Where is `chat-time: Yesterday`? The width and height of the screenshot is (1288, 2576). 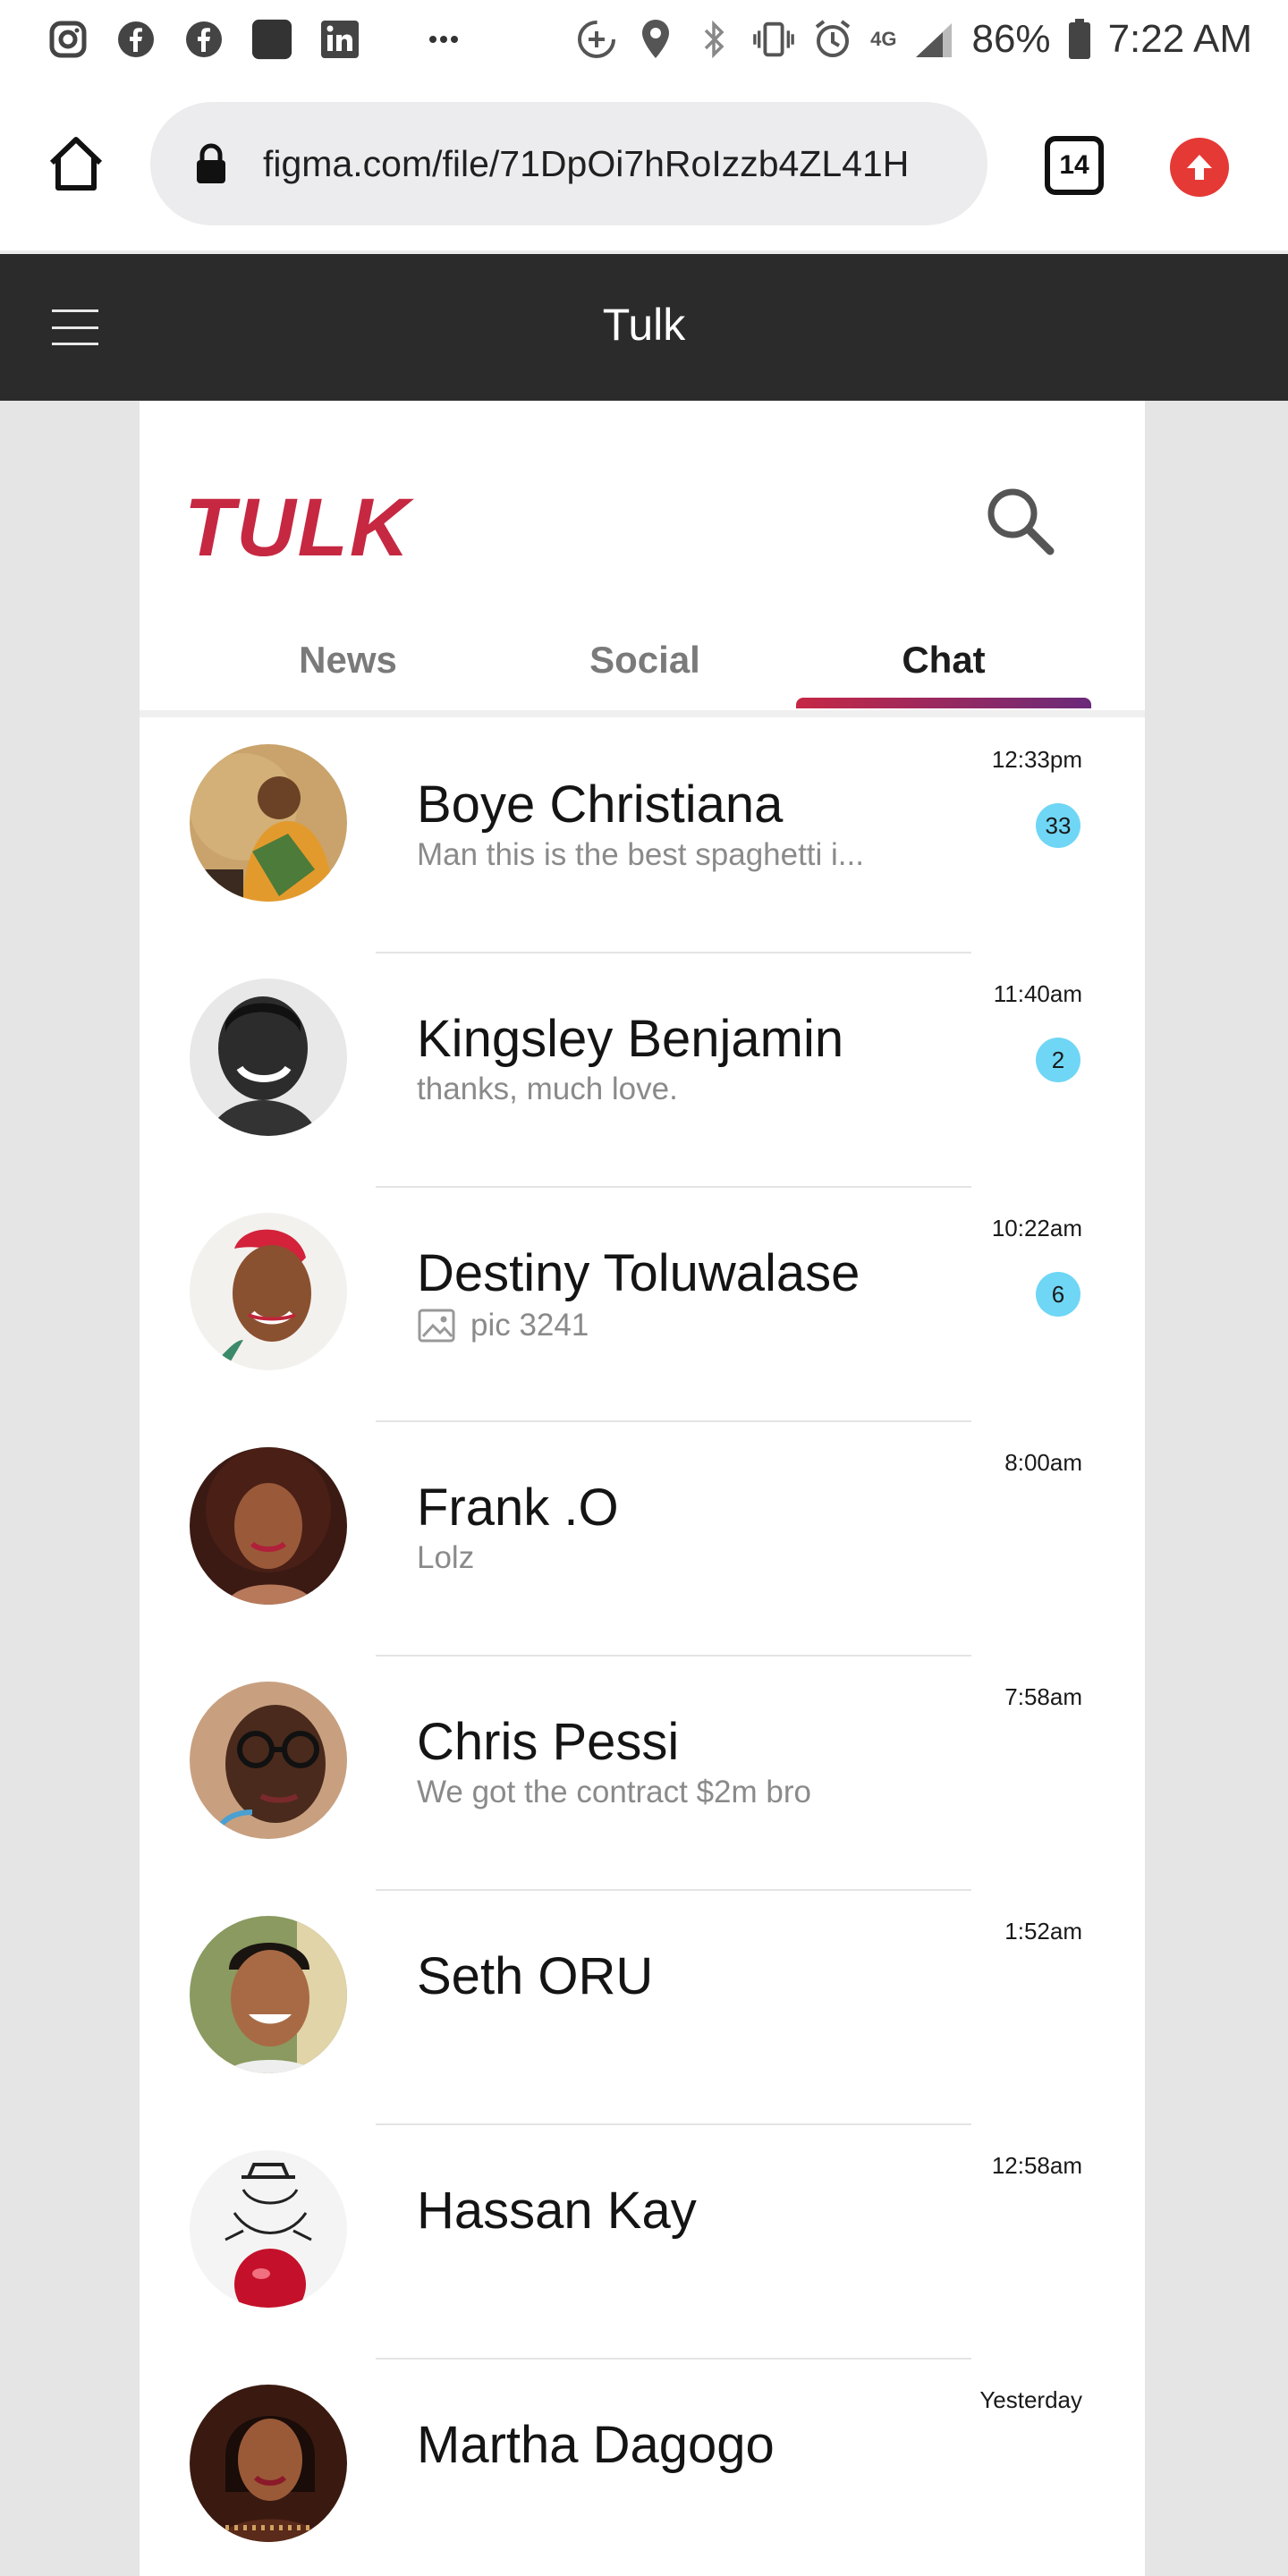 chat-time: Yesterday is located at coordinates (1030, 2399).